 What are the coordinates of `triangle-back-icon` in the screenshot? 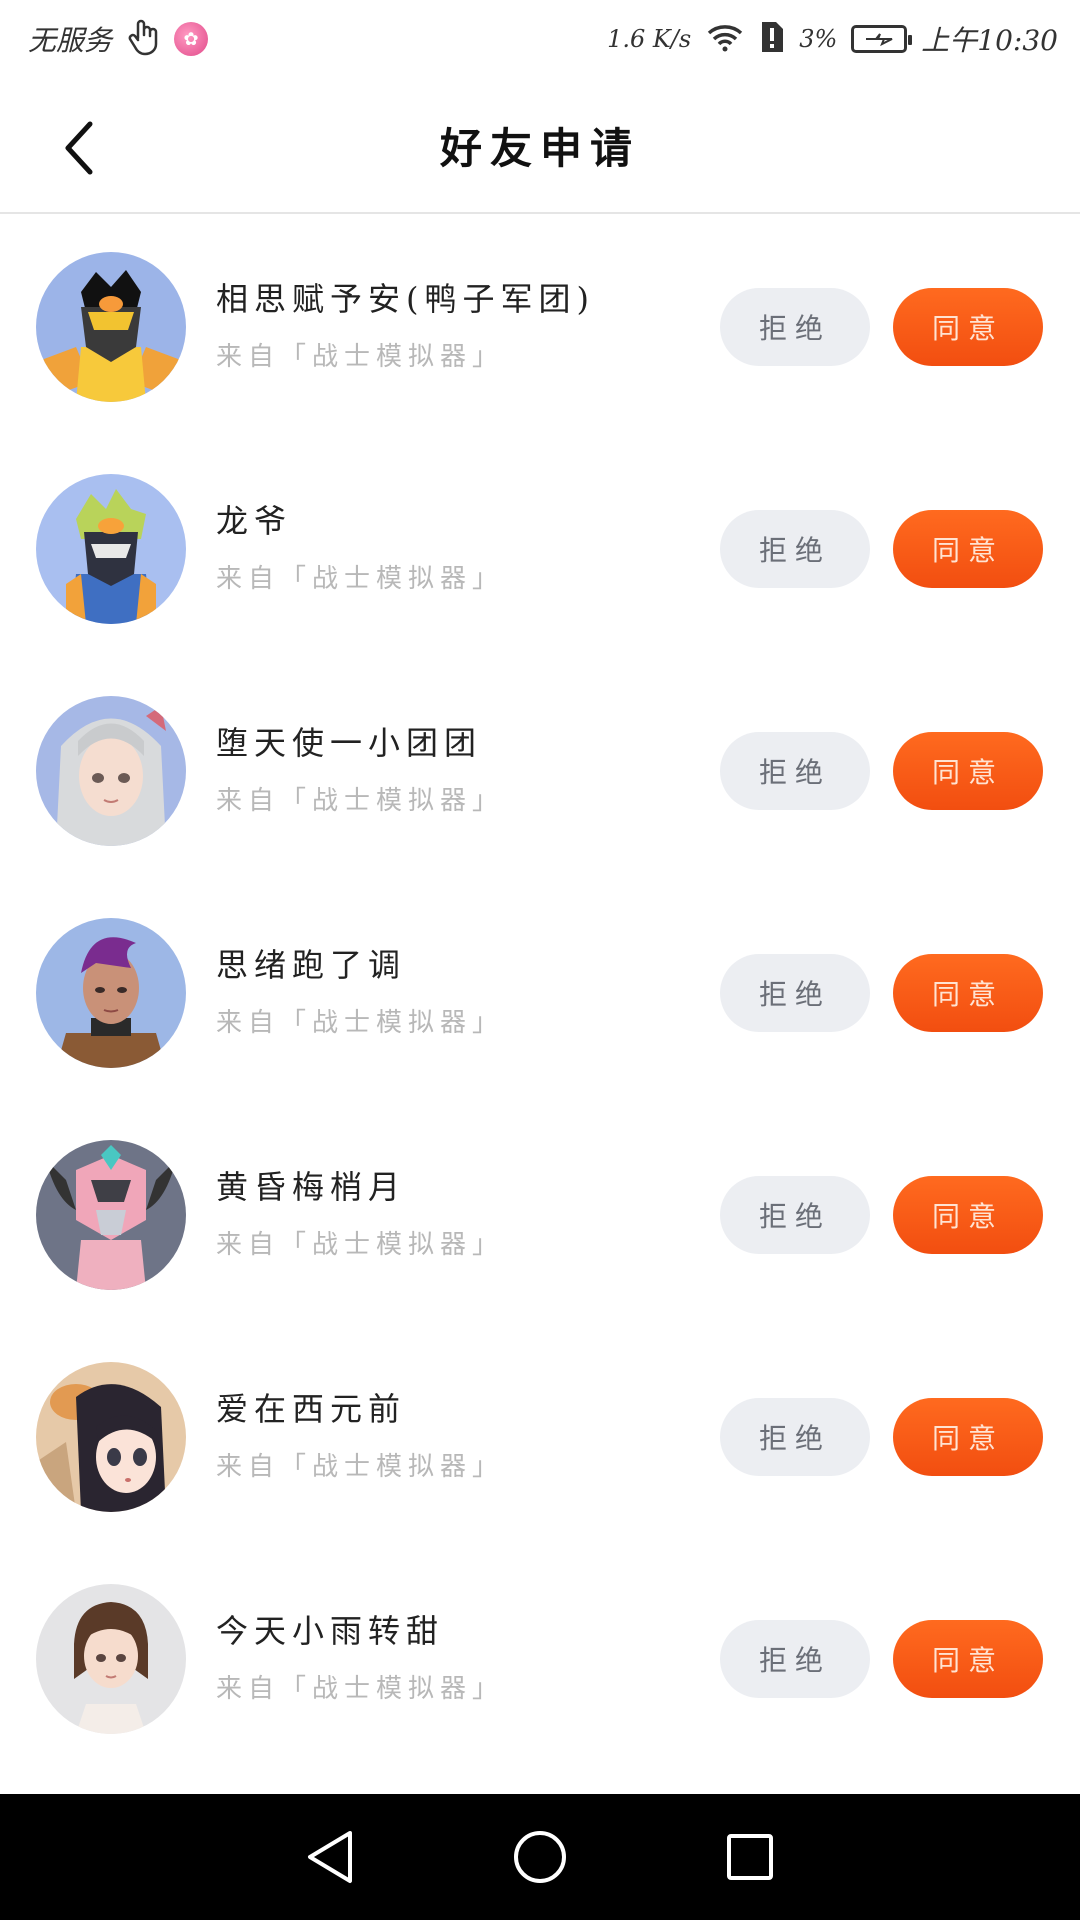 It's located at (330, 1857).